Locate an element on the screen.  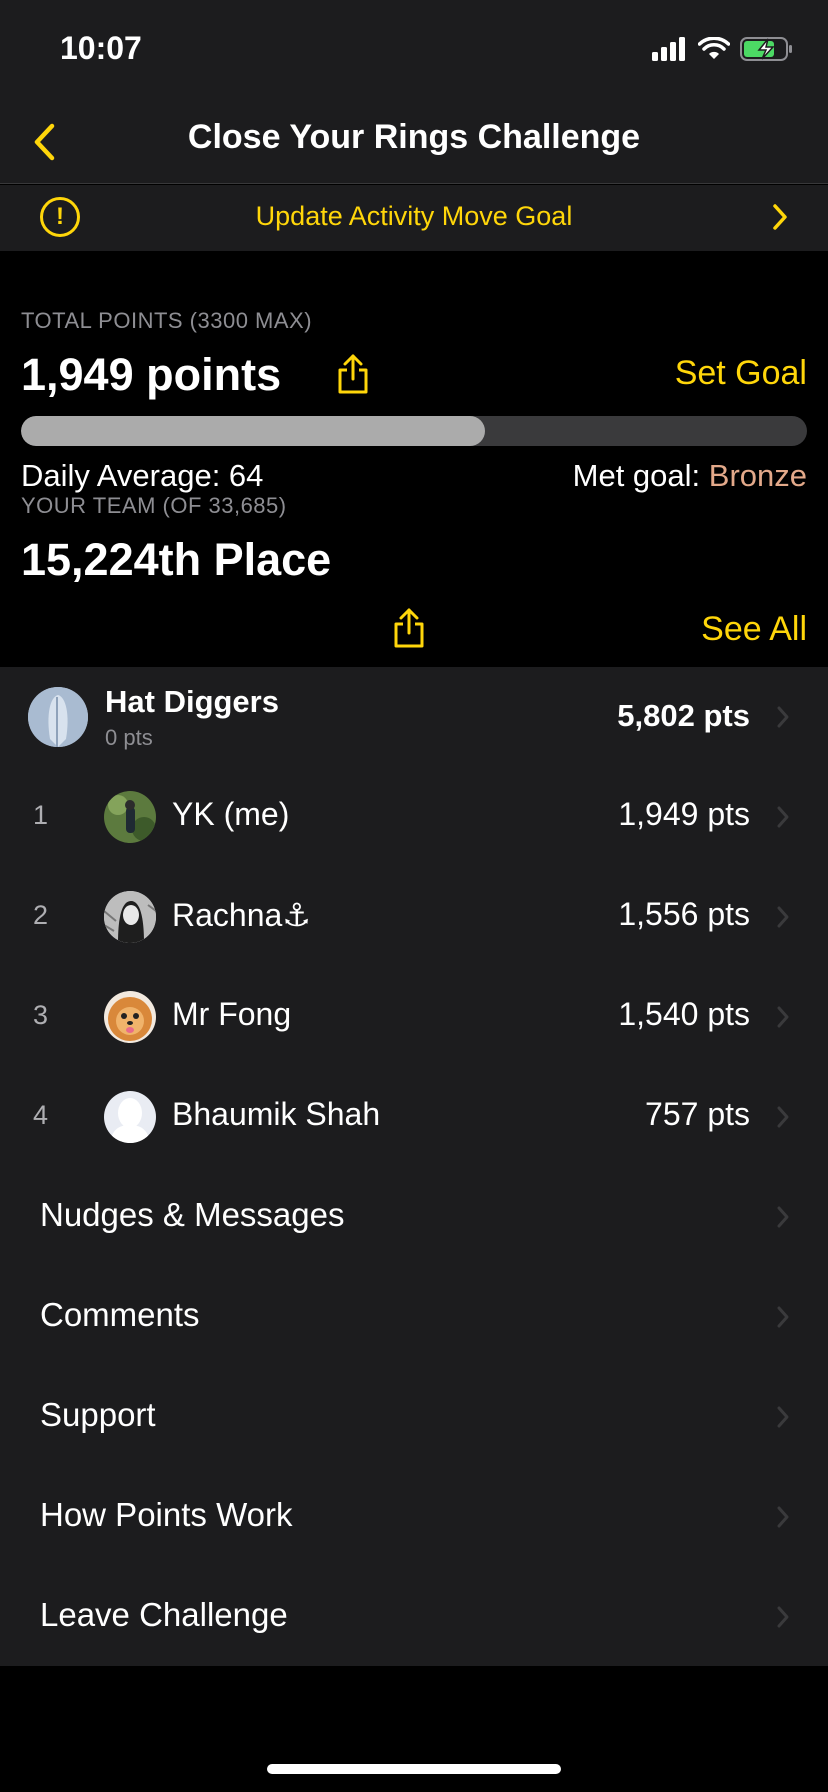
member-name: YK (me) is located at coordinates (231, 814).